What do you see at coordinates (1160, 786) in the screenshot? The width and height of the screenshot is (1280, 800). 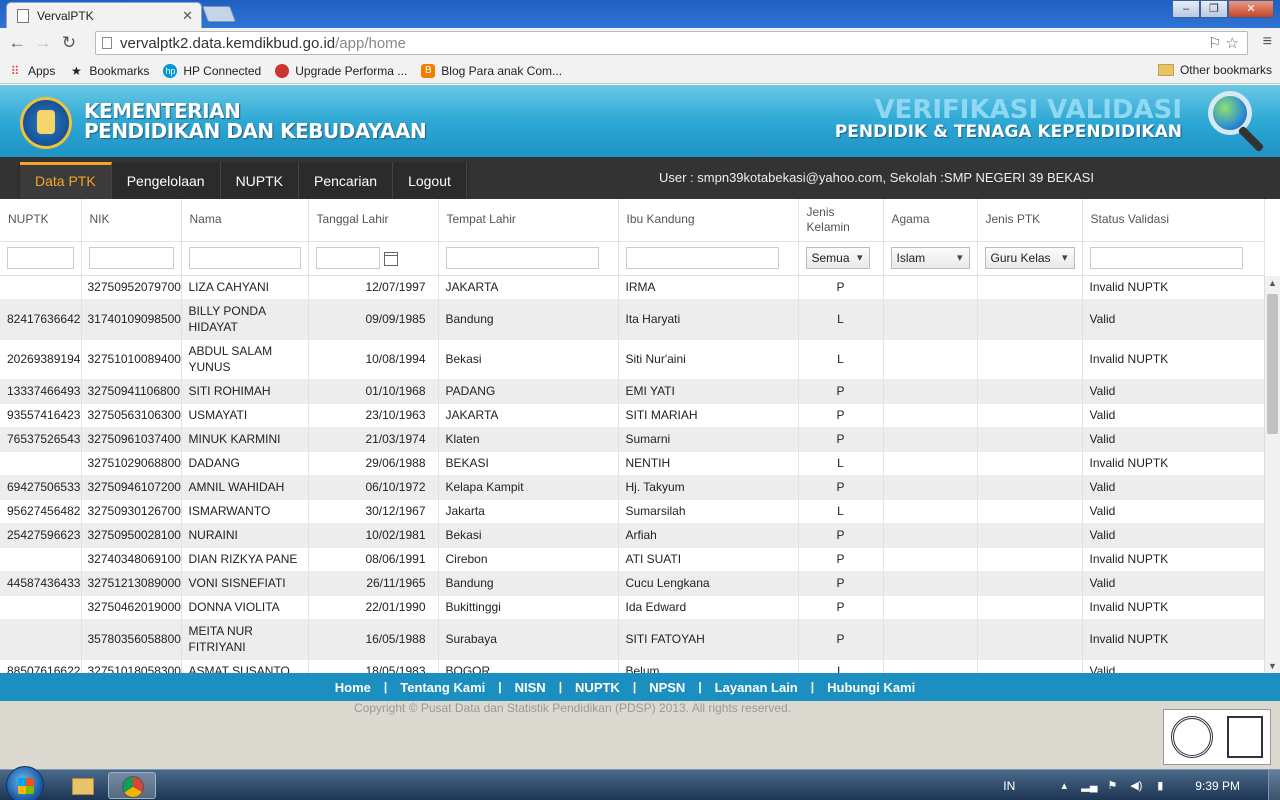 I see `battery-icon: ▮` at bounding box center [1160, 786].